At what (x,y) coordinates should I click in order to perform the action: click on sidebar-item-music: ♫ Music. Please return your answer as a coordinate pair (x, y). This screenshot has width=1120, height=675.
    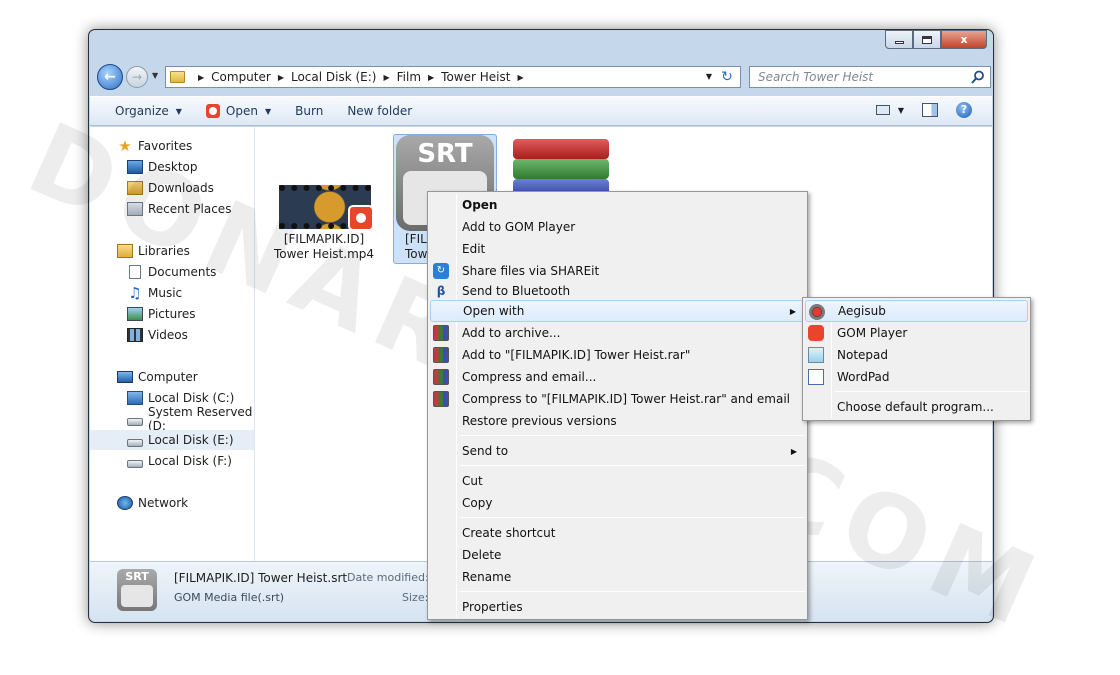
    Looking at the image, I should click on (172, 293).